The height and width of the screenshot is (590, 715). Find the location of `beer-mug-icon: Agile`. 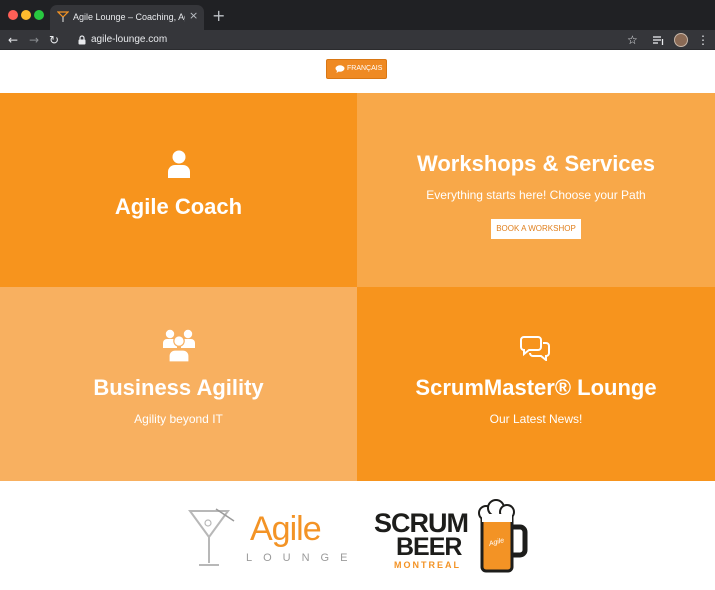

beer-mug-icon: Agile is located at coordinates (503, 536).